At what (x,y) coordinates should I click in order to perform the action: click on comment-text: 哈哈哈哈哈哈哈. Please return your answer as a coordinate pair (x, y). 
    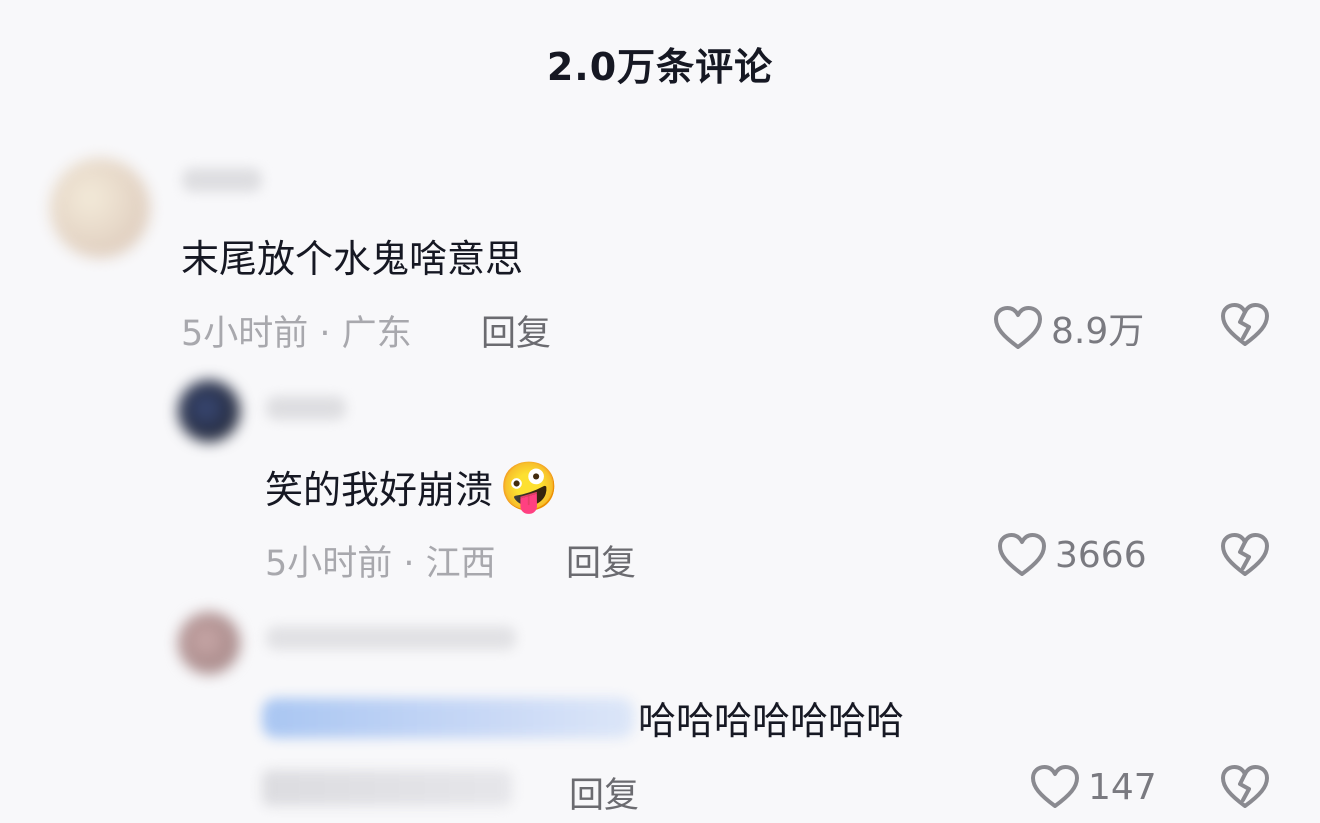
    Looking at the image, I should click on (583, 717).